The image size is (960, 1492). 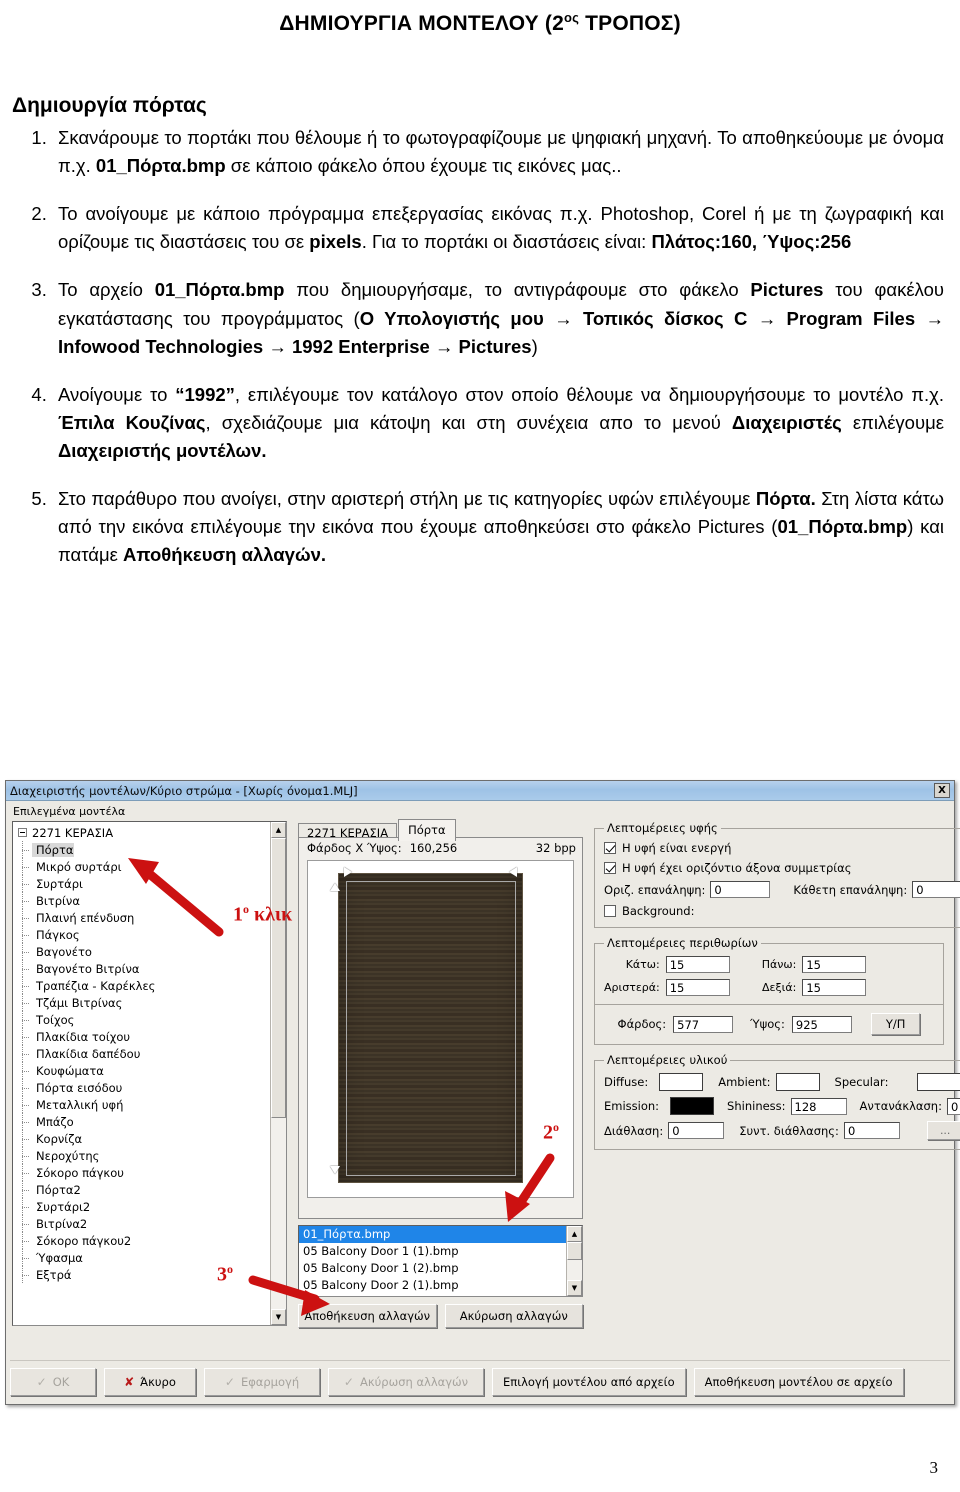 What do you see at coordinates (143, 1121) in the screenshot?
I see `tree-item: Μπάζο` at bounding box center [143, 1121].